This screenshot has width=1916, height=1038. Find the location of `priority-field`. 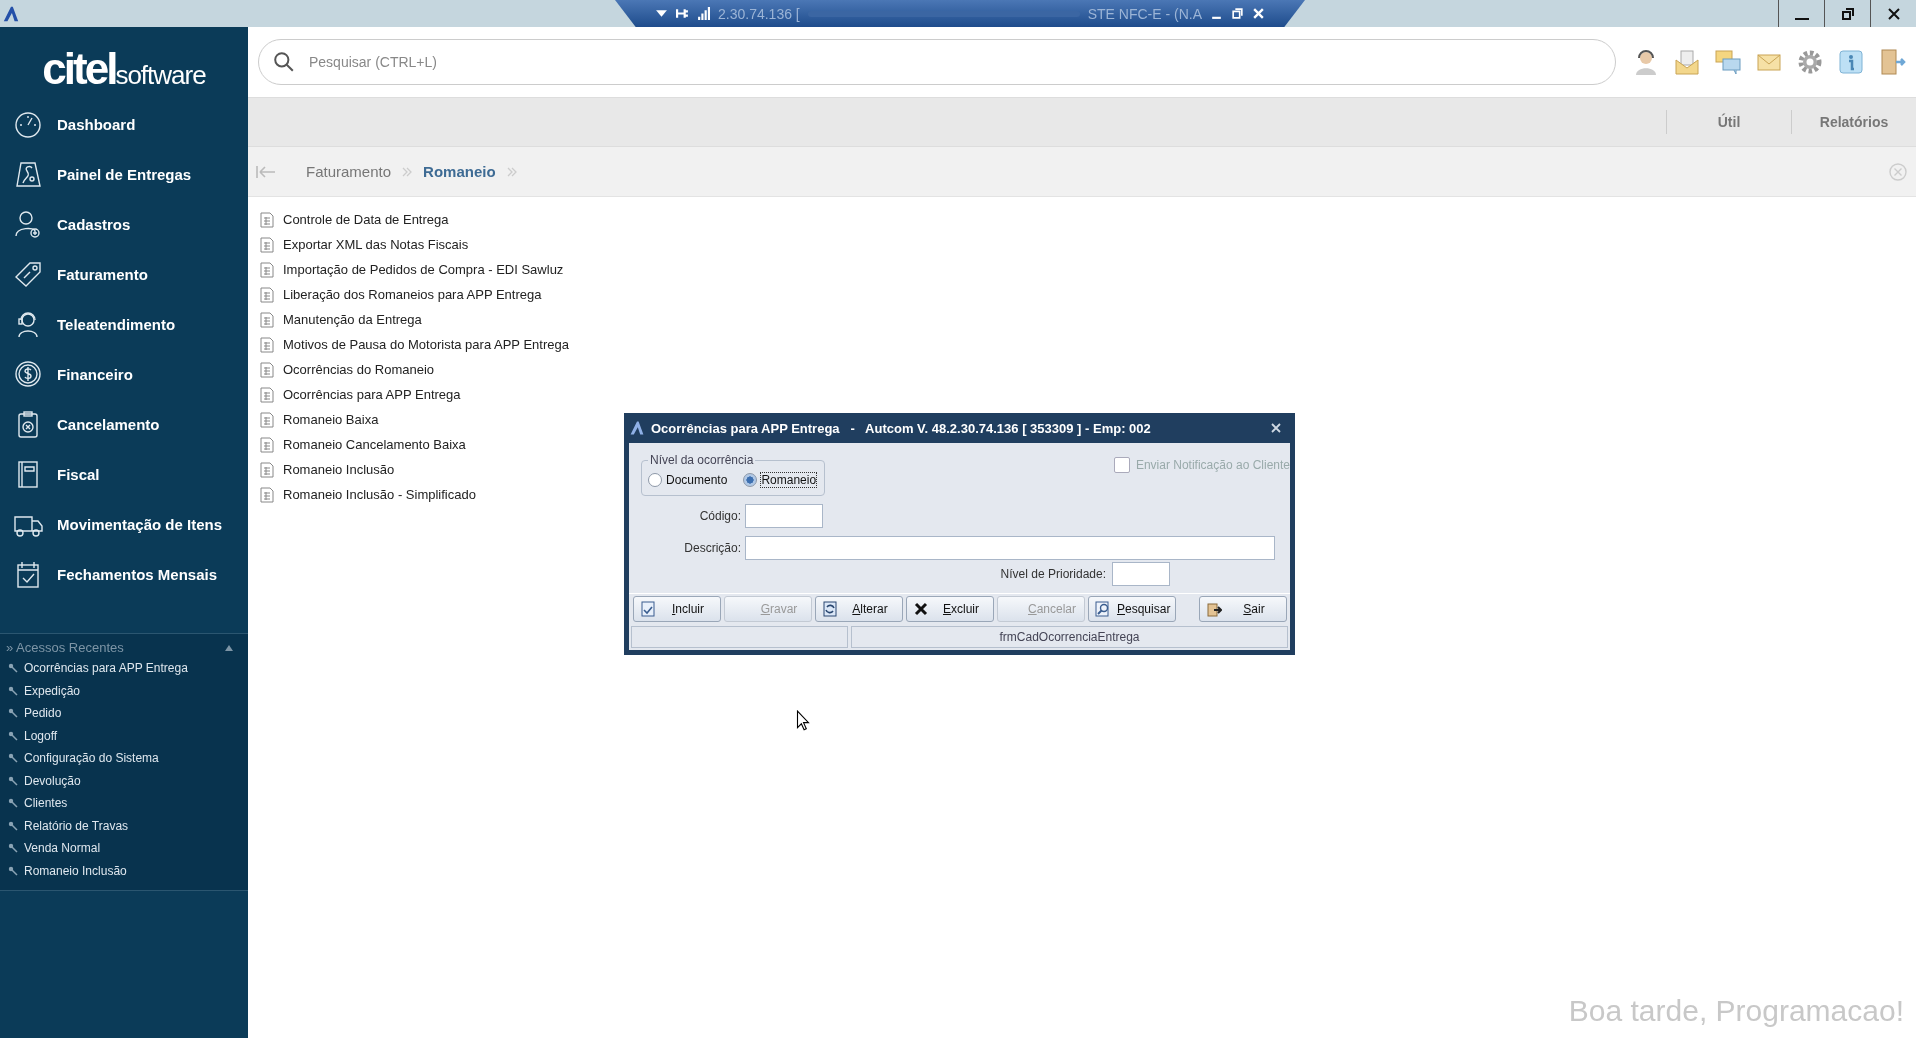

priority-field is located at coordinates (1141, 574).